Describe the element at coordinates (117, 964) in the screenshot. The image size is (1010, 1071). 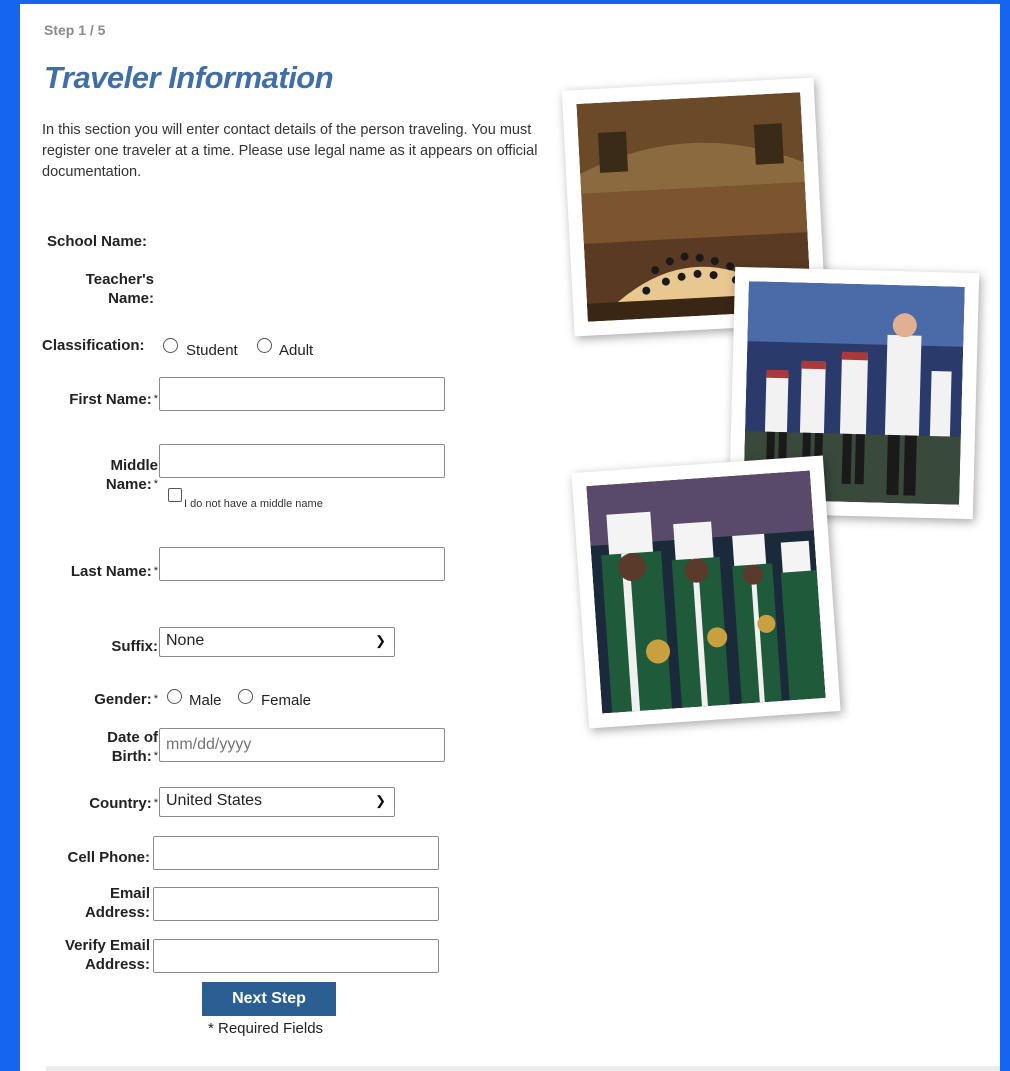
I see `verify-email-label-line2: Address:` at that location.